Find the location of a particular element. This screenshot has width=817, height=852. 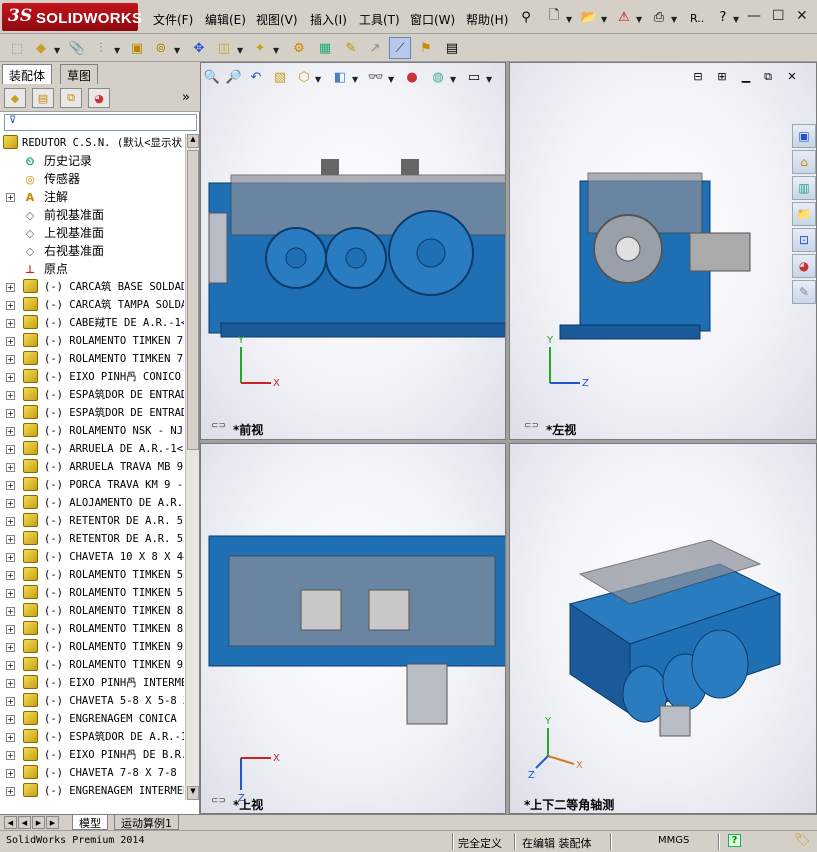

view-settings-dropdown: ▼ is located at coordinates (489, 79).